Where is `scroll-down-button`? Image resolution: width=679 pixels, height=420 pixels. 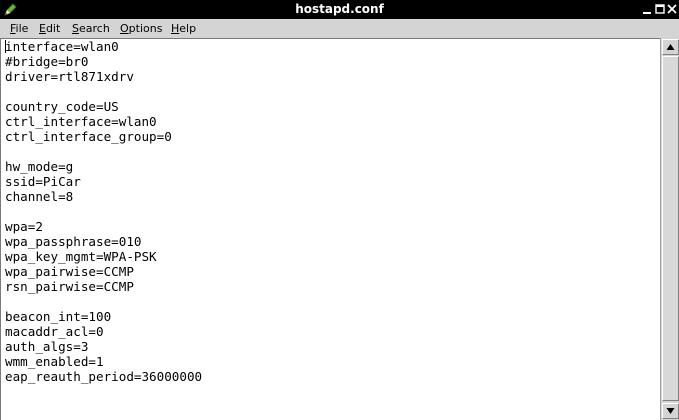 scroll-down-button is located at coordinates (670, 411).